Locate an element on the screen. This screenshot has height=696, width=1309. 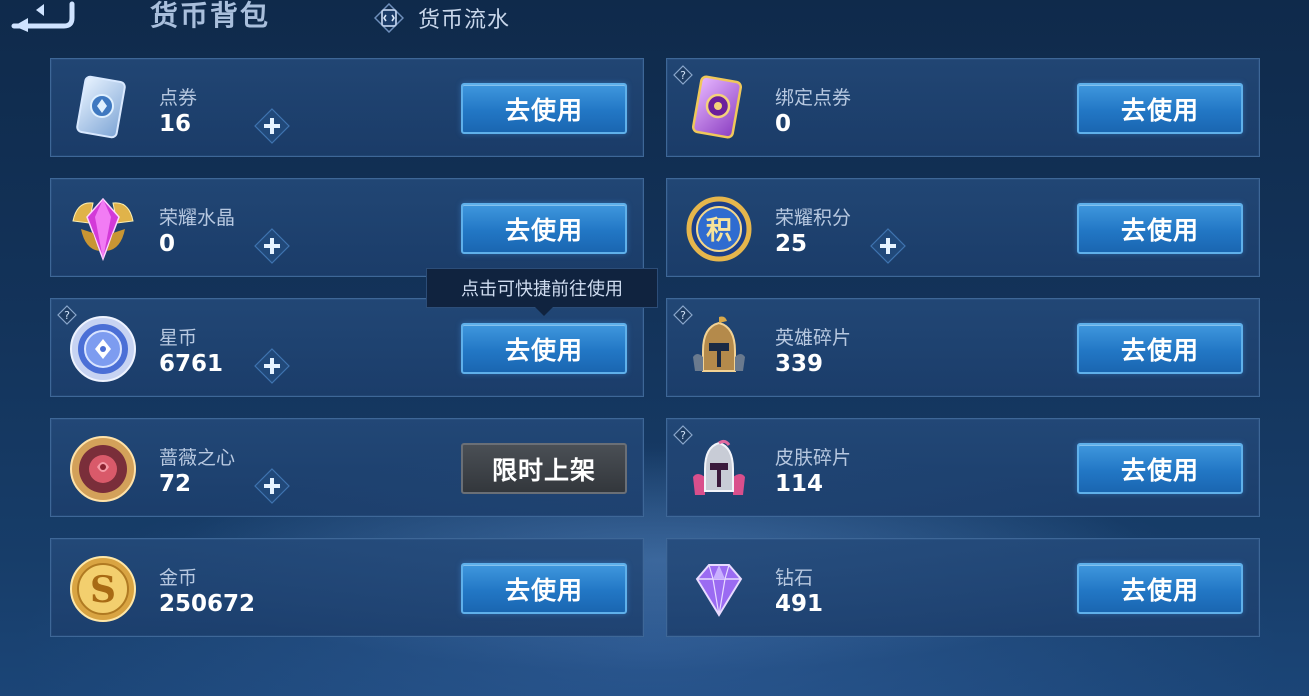
svg-text: S is located at coordinates (103, 590).